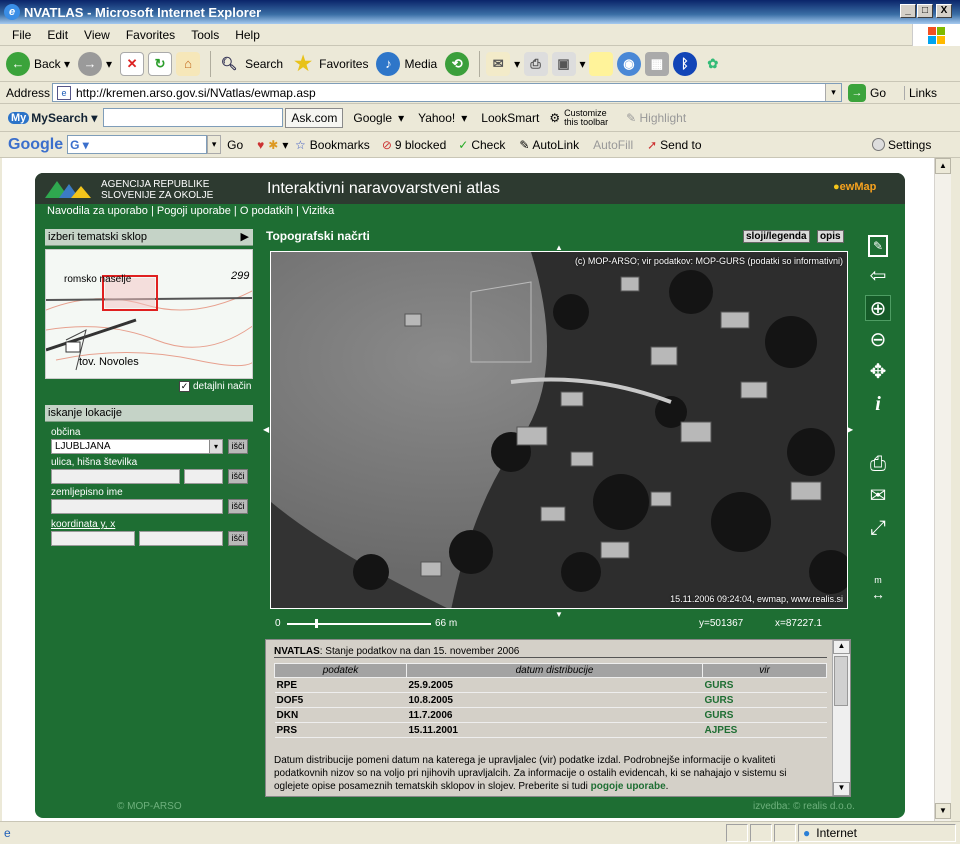  What do you see at coordinates (878, 340) in the screenshot?
I see `zoom-out-icon: ⊖` at bounding box center [878, 340].